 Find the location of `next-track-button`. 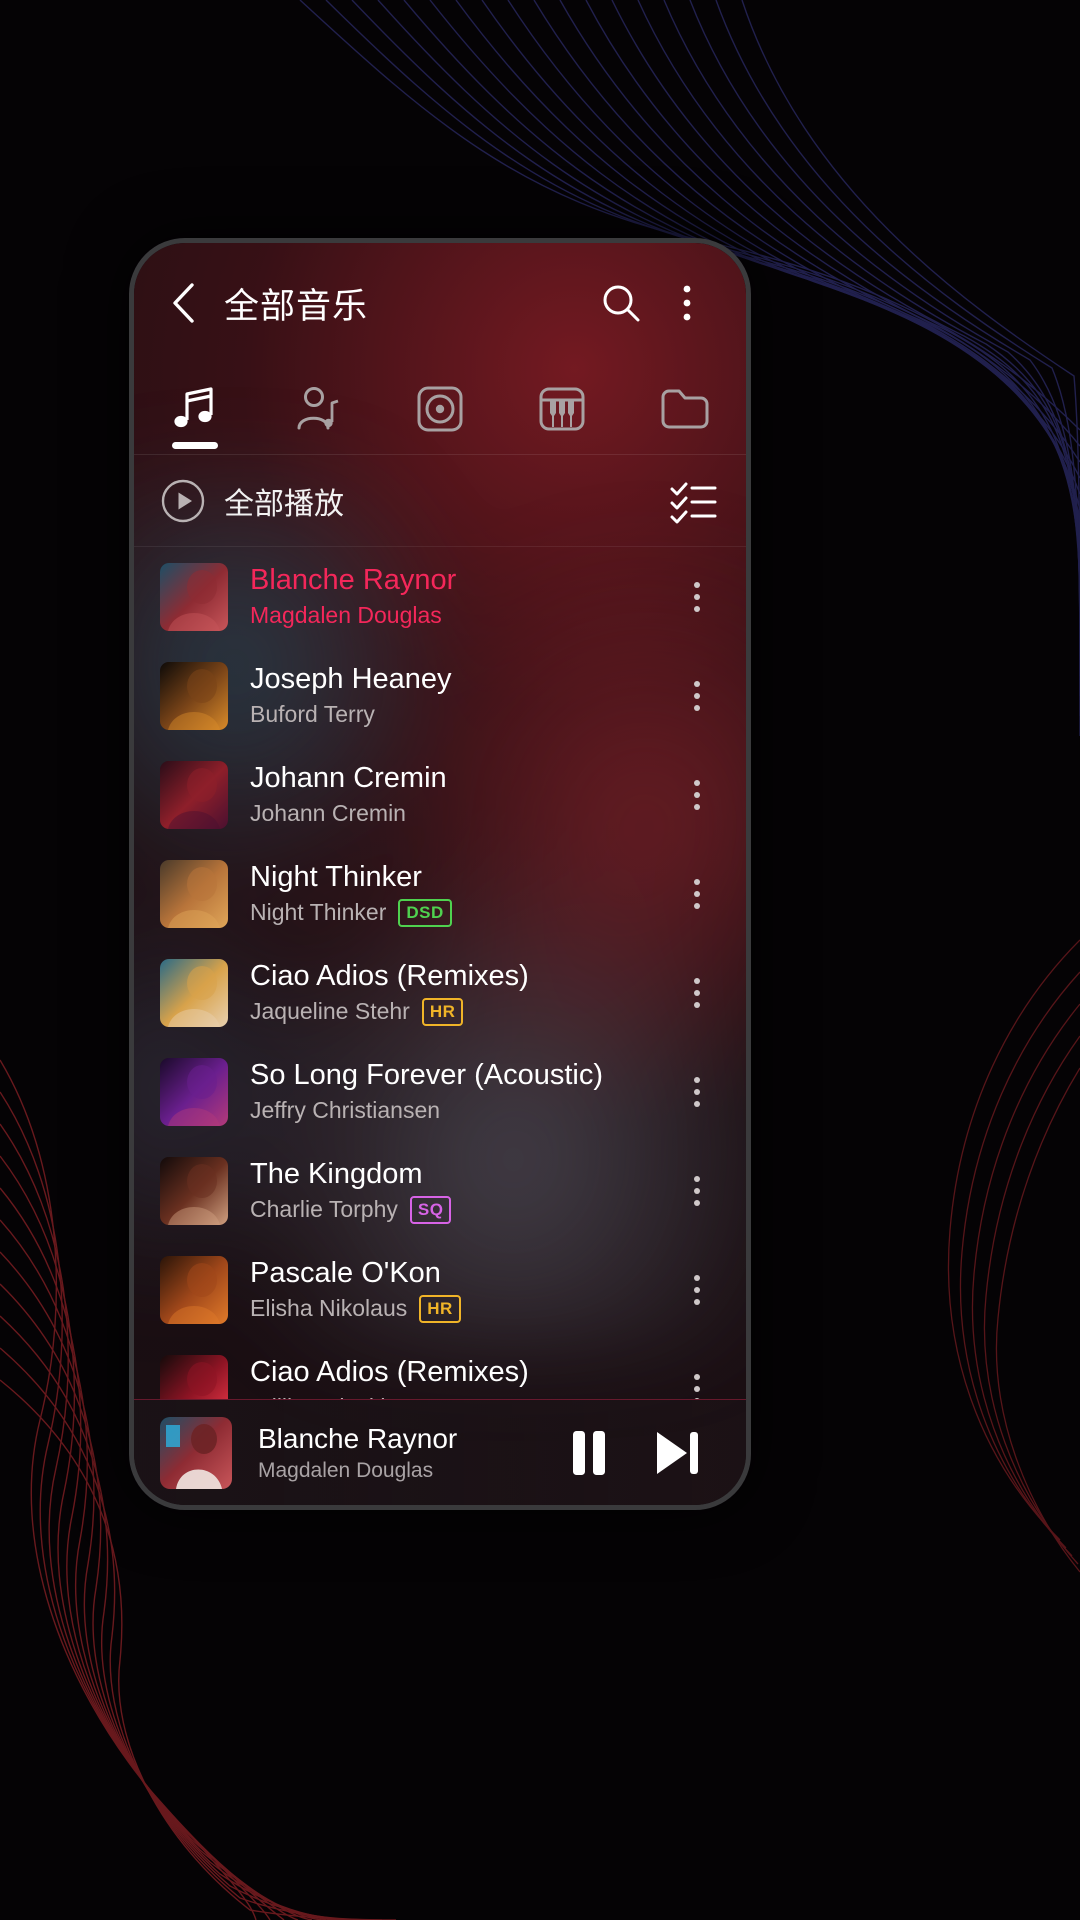

next-track-button is located at coordinates (677, 1453).